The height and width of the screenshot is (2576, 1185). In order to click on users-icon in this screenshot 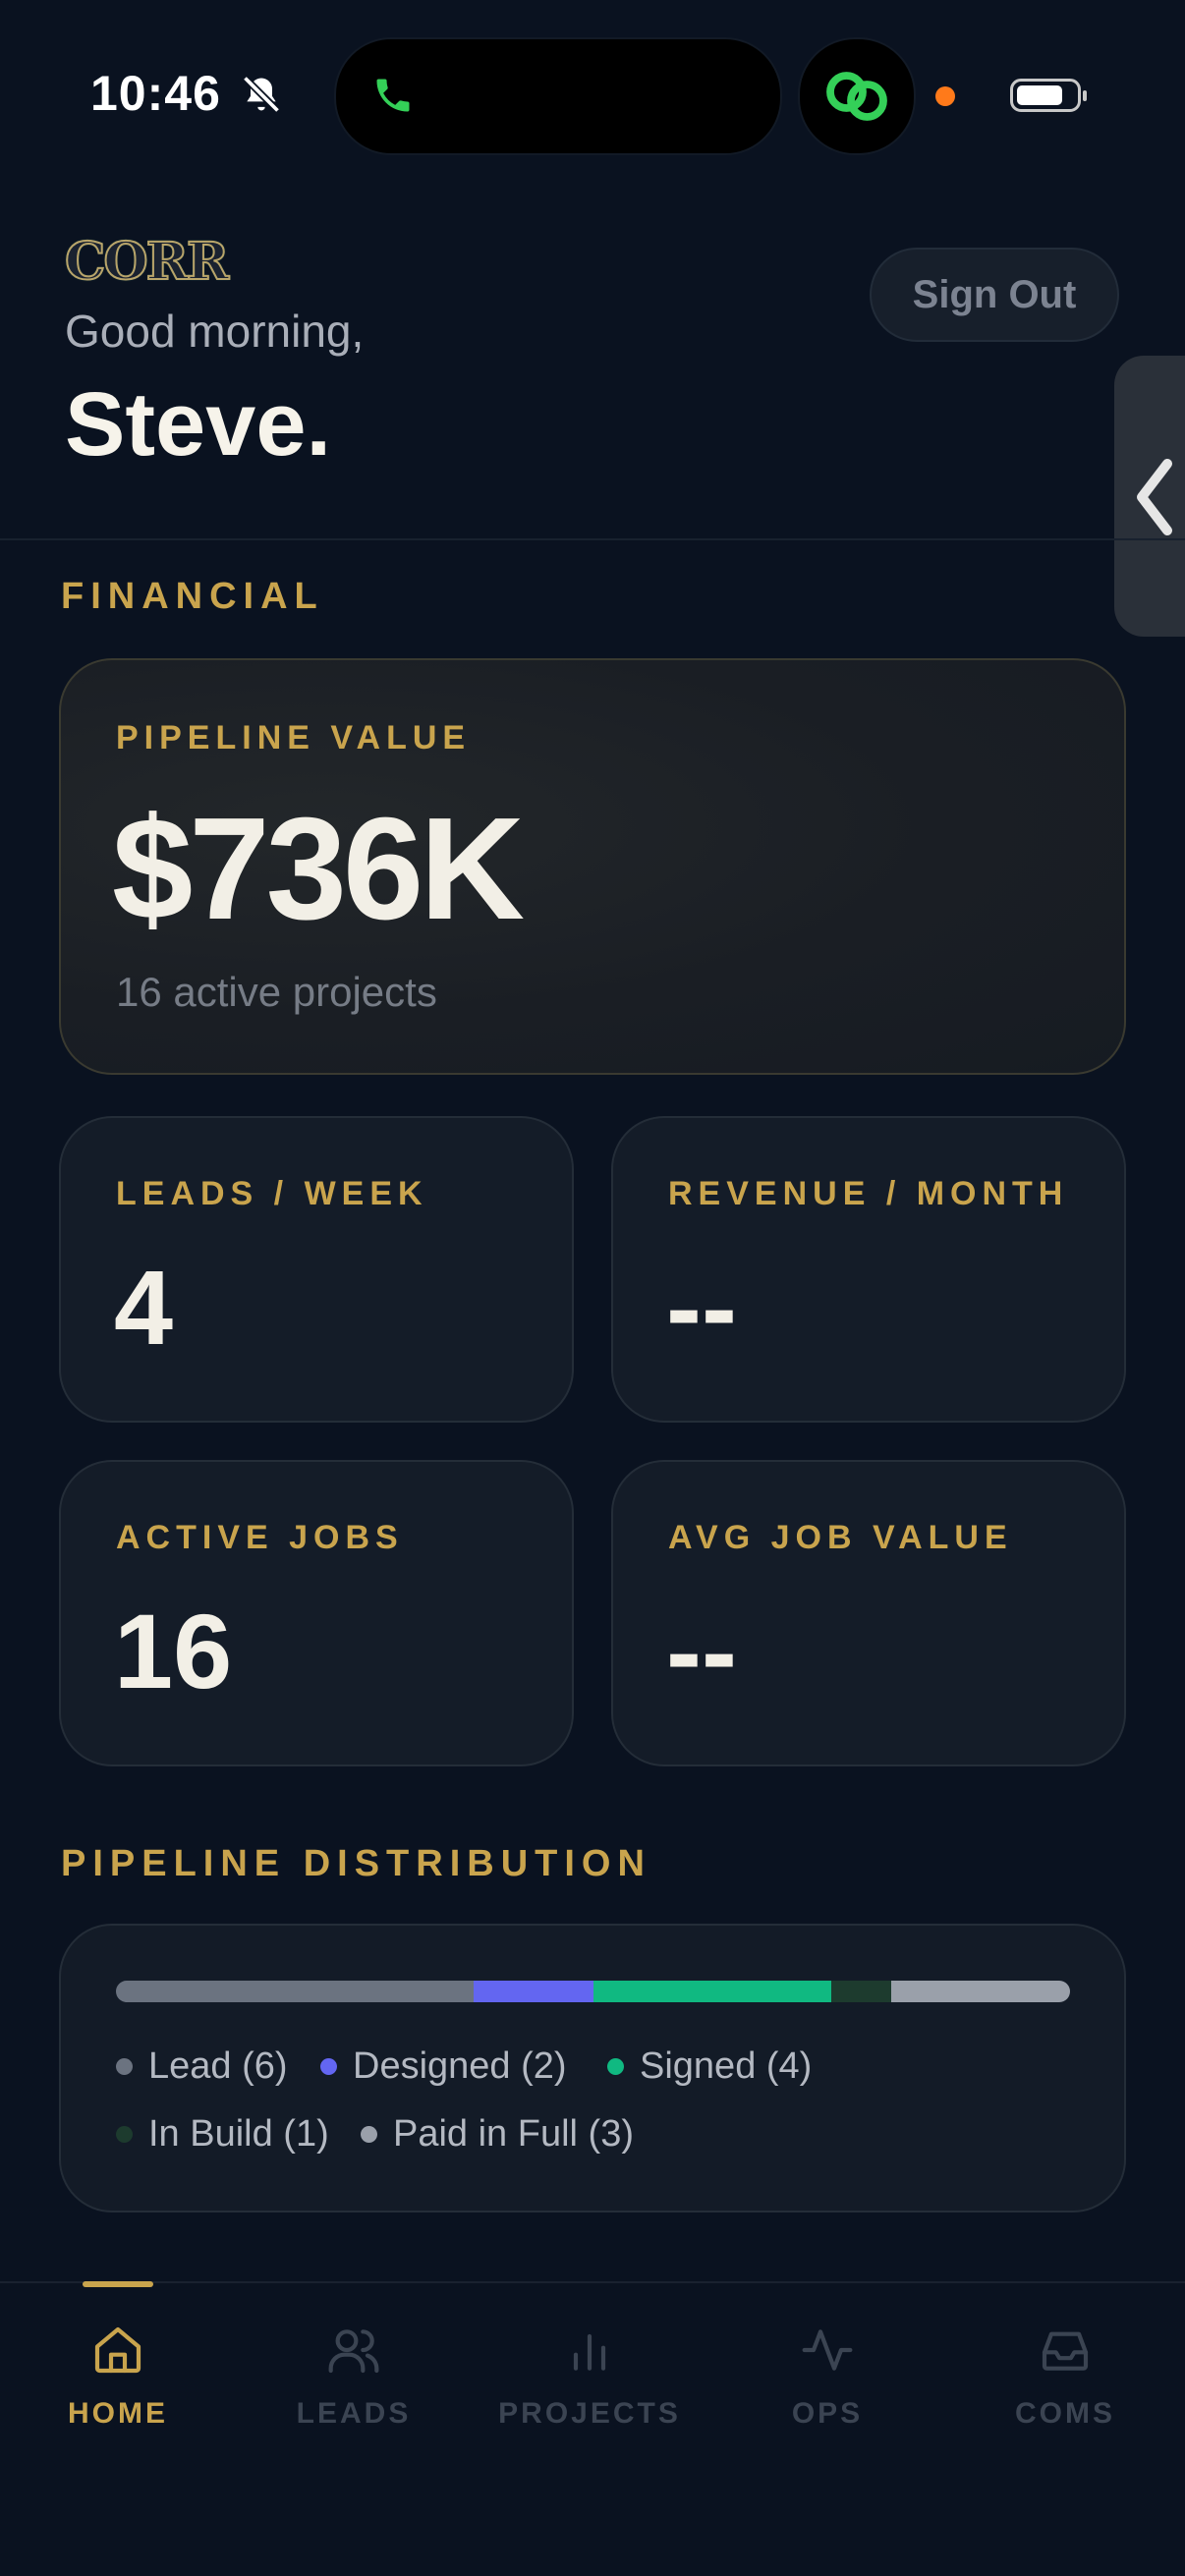, I will do `click(353, 2351)`.